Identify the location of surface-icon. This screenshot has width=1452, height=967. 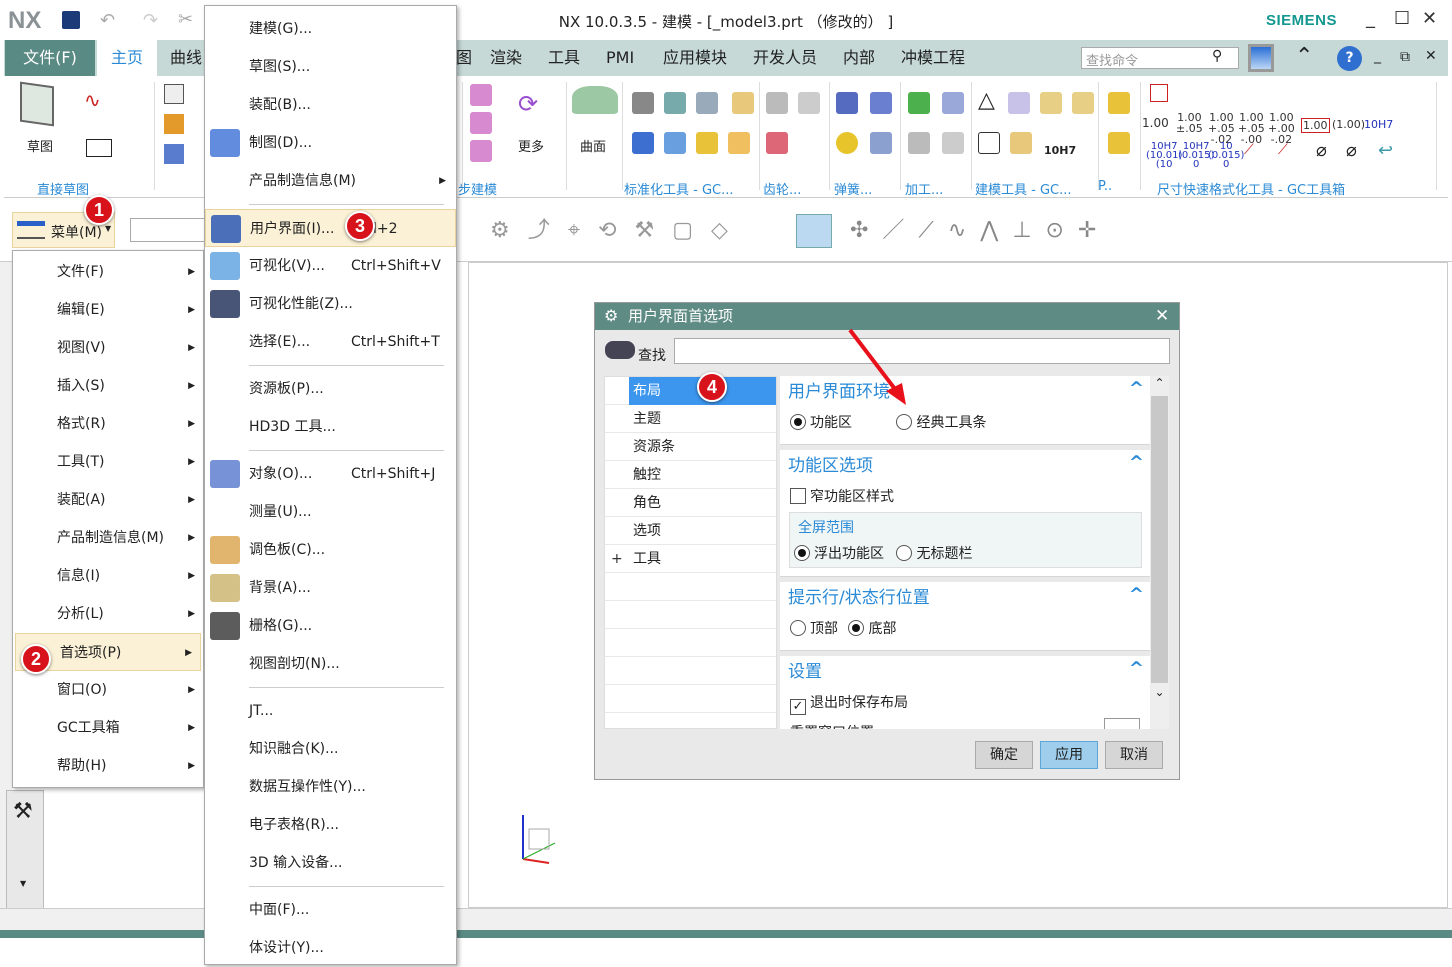
(595, 100).